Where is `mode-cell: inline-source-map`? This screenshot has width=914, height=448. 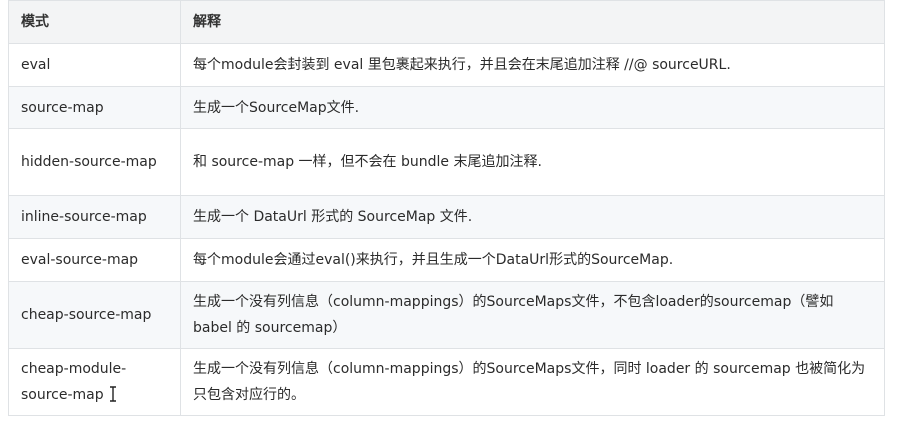 mode-cell: inline-source-map is located at coordinates (94, 217).